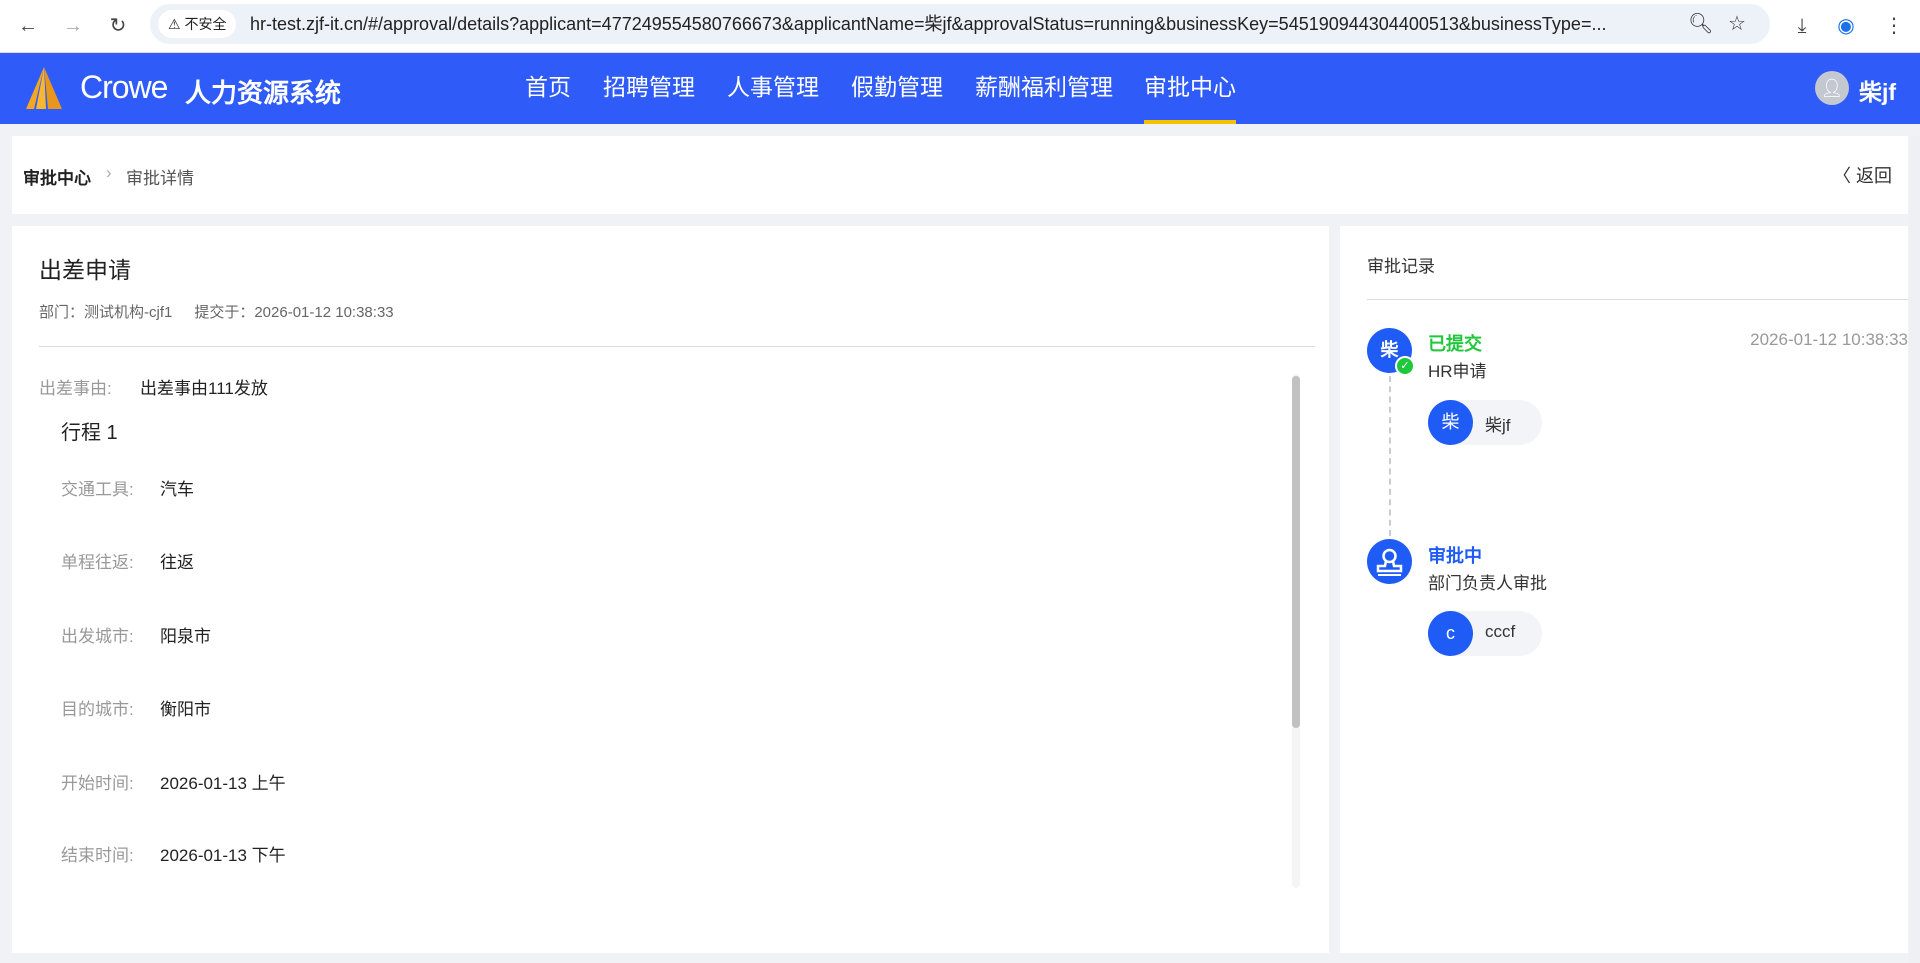  I want to click on reason-row: 出差事由: 出差事由111发放, so click(153, 386).